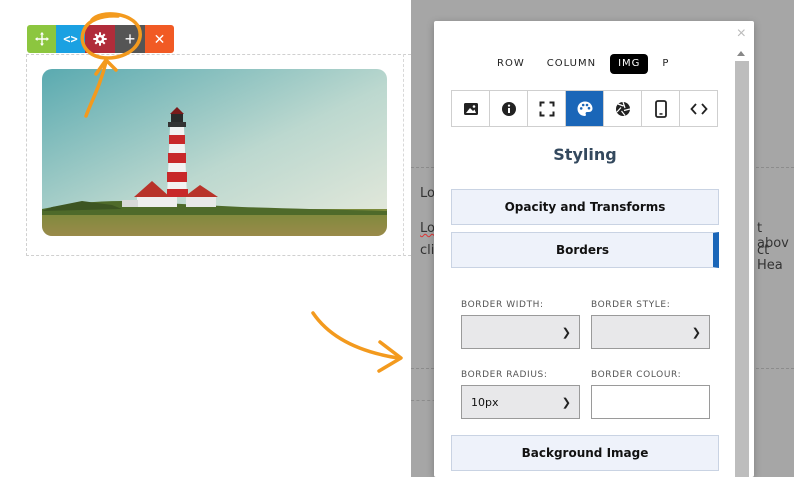 The image size is (794, 477). I want to click on border-colour-input, so click(650, 402).